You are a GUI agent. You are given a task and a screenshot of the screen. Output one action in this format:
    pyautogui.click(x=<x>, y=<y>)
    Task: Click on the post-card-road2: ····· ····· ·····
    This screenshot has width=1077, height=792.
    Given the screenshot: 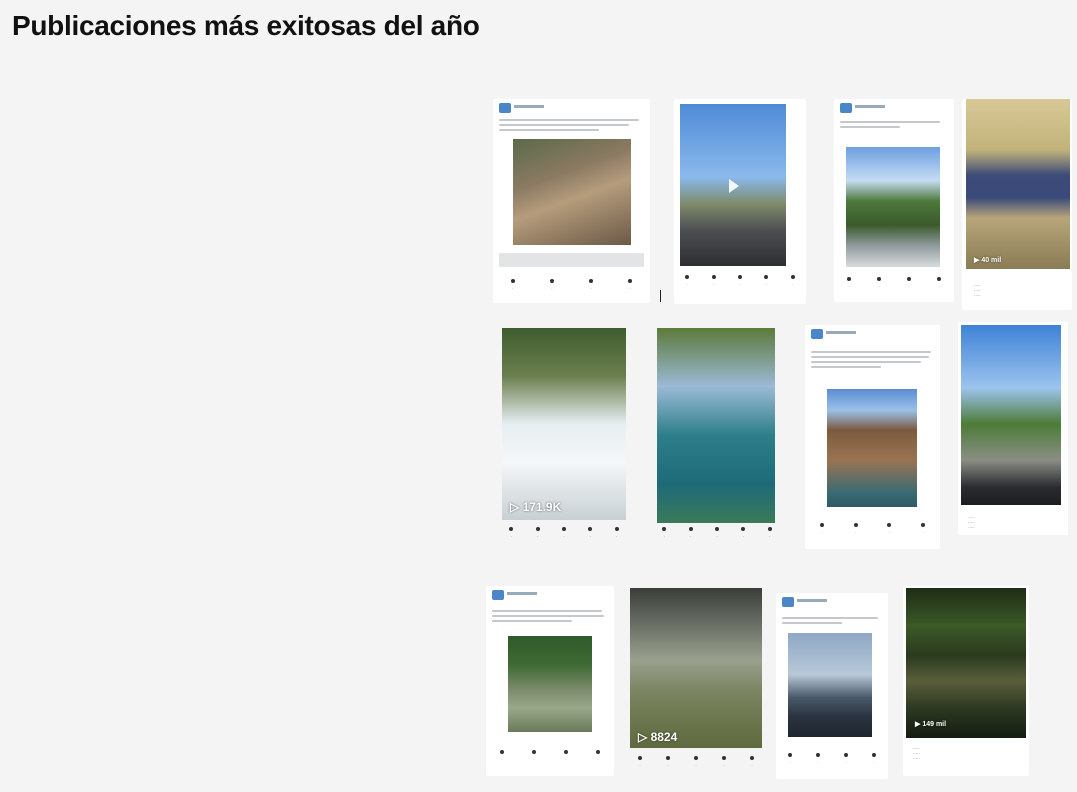 What is the action you would take?
    pyautogui.click(x=1013, y=428)
    